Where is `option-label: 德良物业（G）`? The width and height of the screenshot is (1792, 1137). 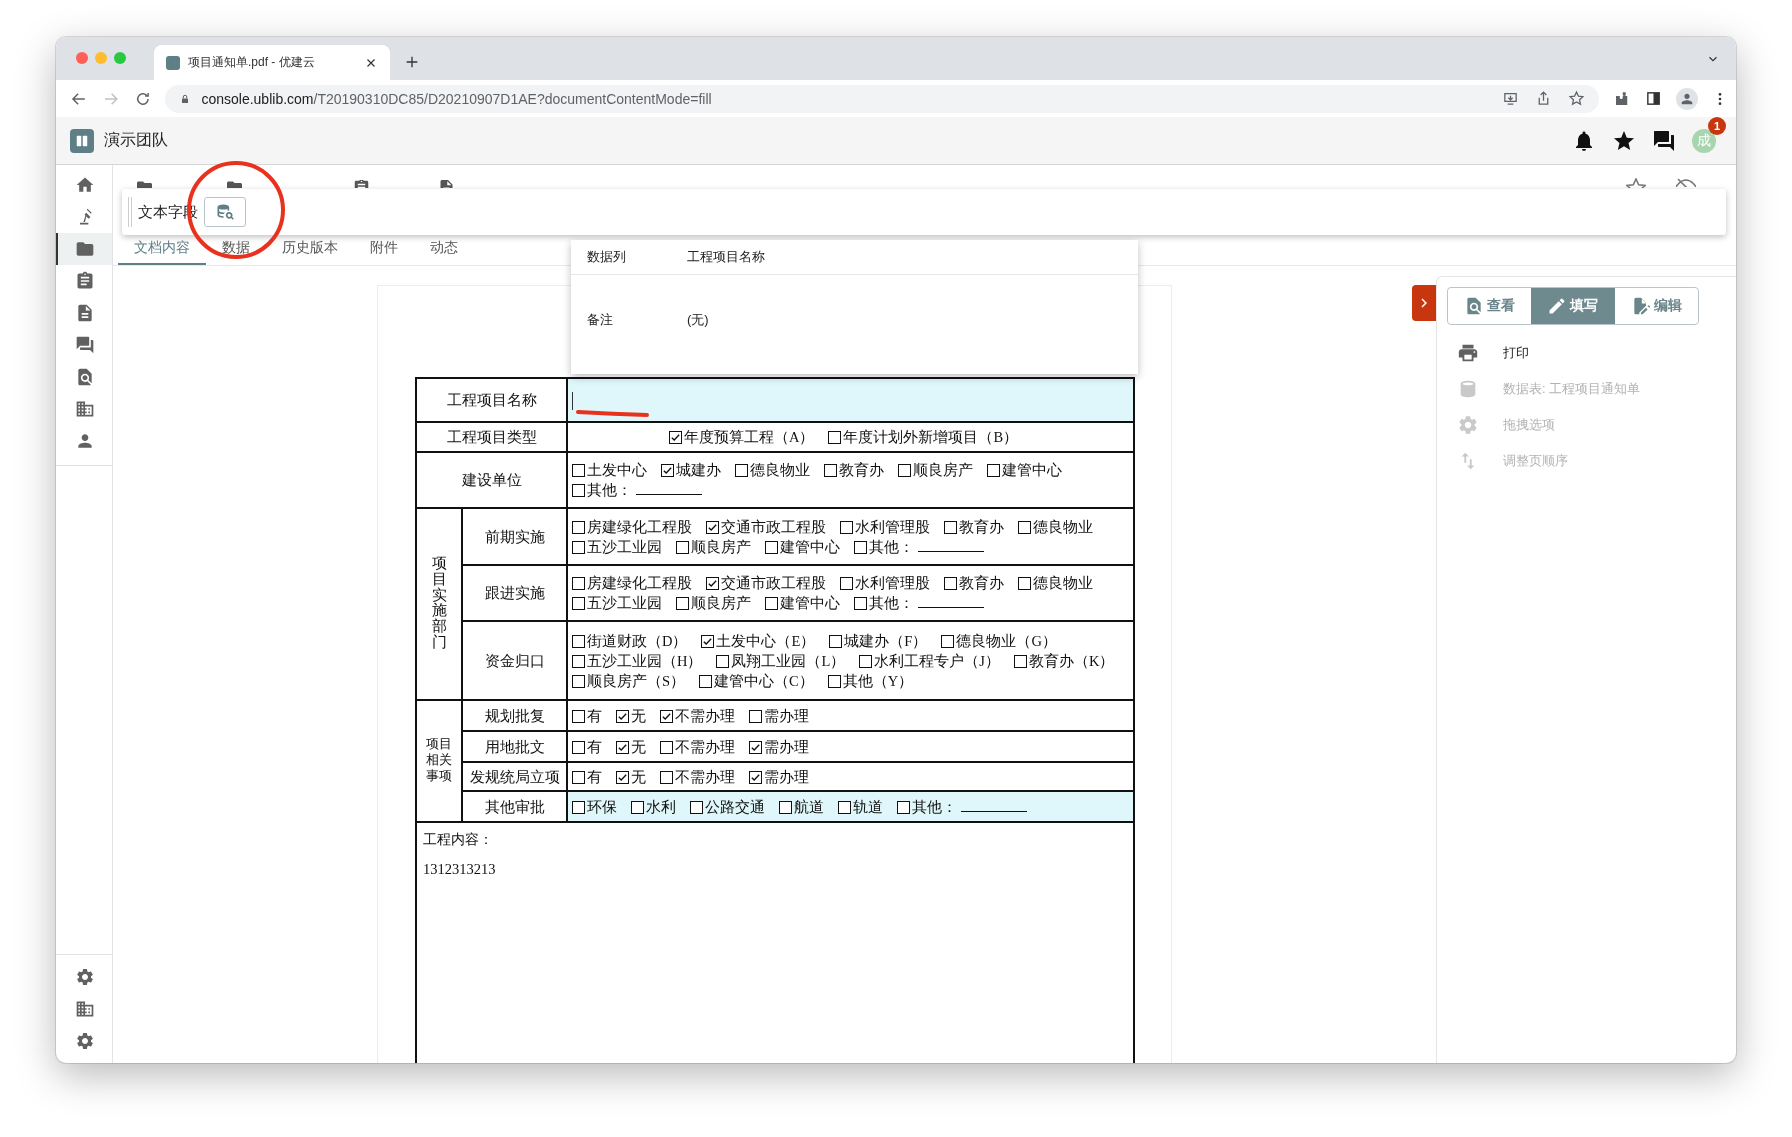 option-label: 德良物业（G） is located at coordinates (1006, 640).